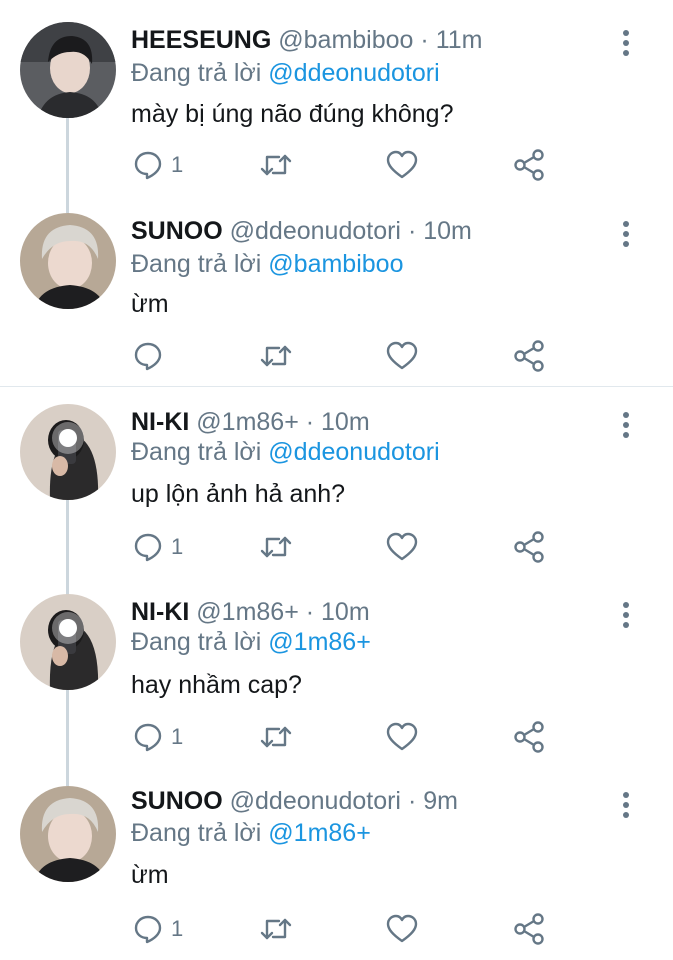 Image resolution: width=673 pixels, height=960 pixels. What do you see at coordinates (201, 40) in the screenshot?
I see `display-name: HEESEUNG` at bounding box center [201, 40].